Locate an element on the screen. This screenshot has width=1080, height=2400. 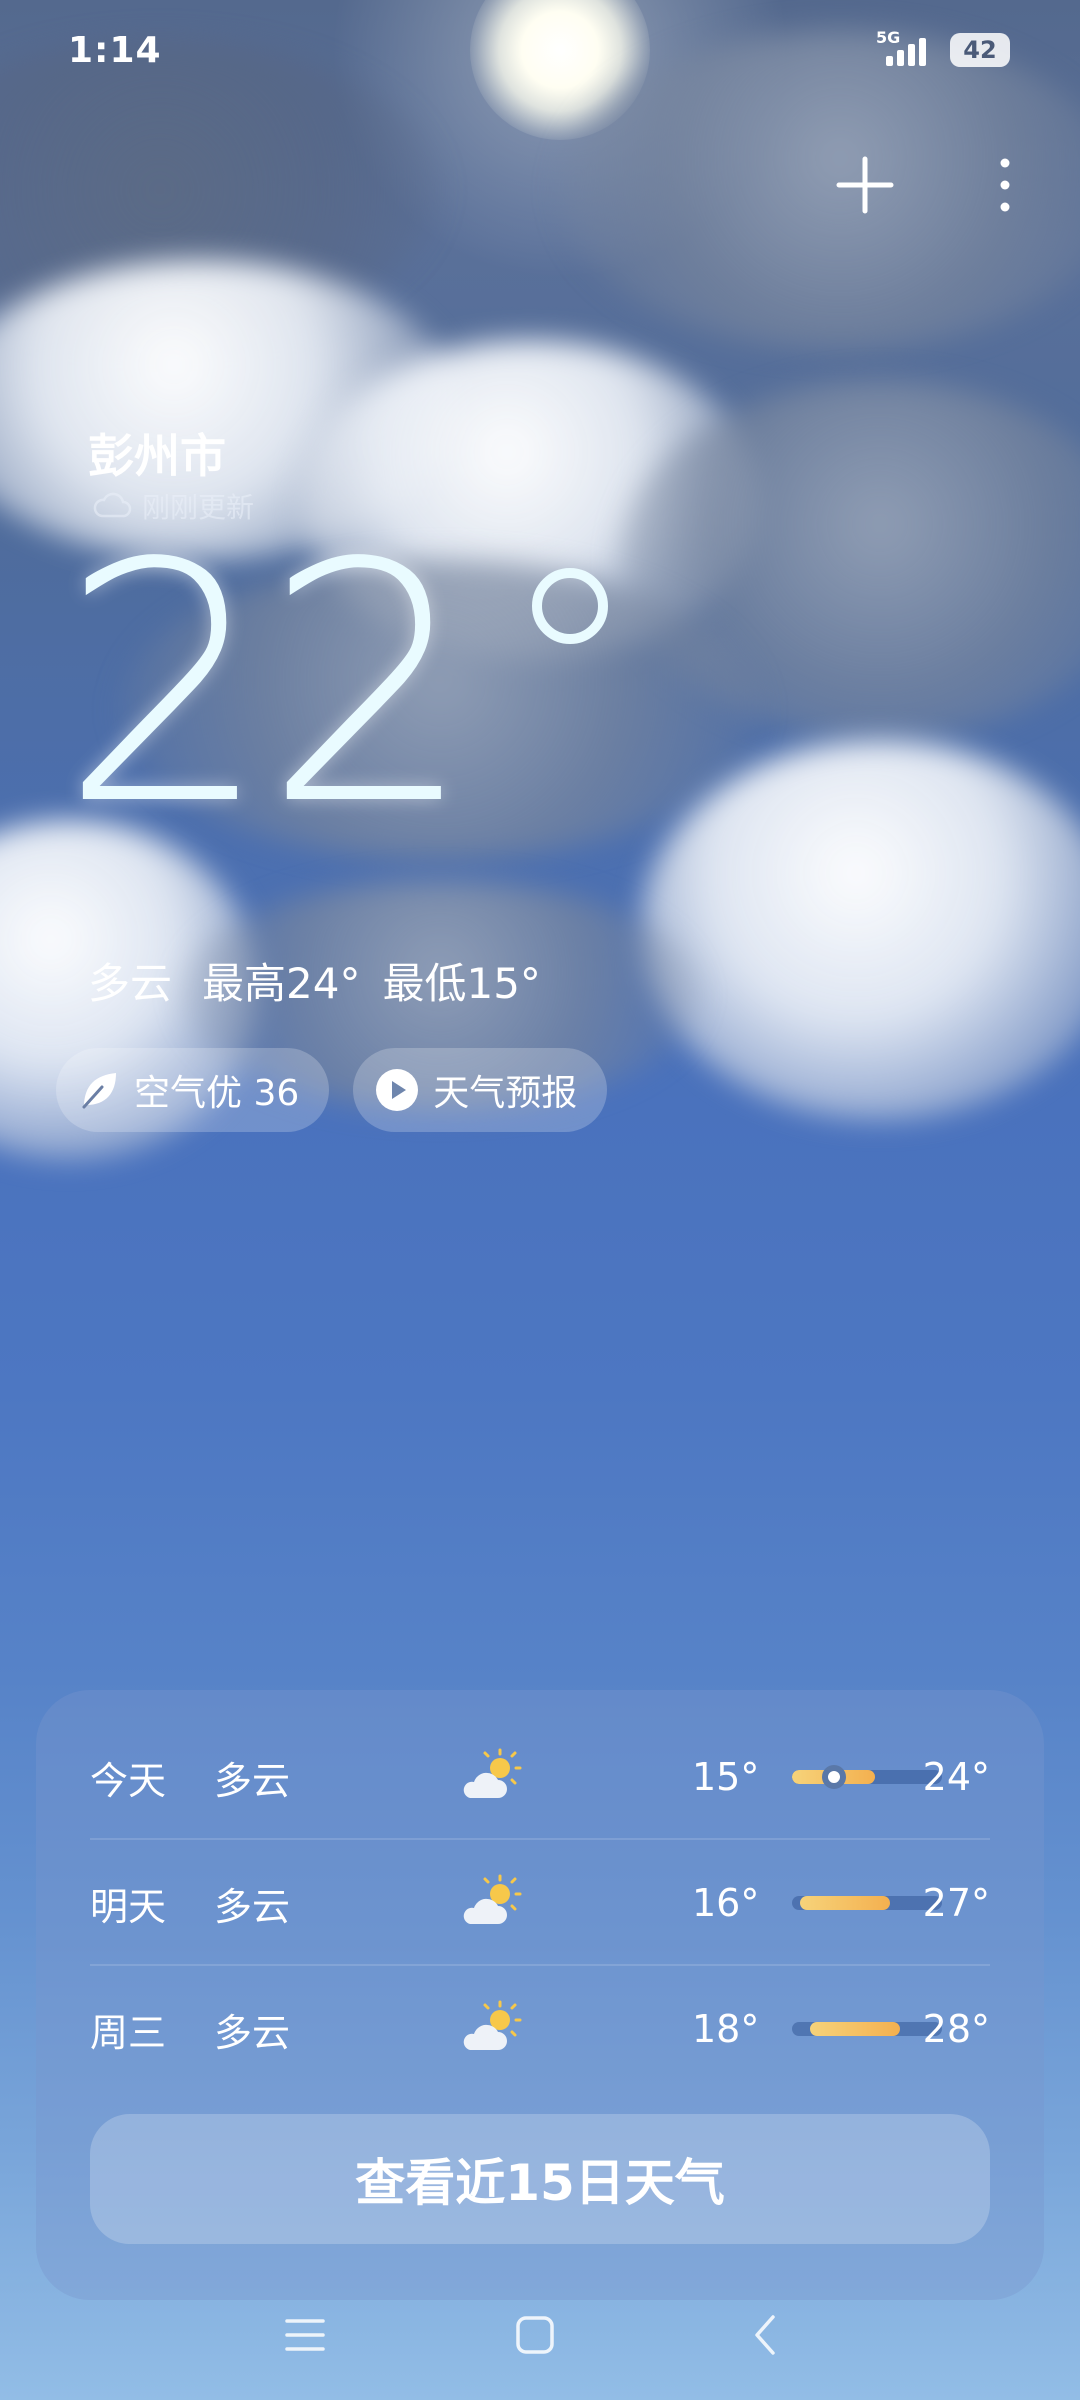
plus-icon is located at coordinates (865, 185).